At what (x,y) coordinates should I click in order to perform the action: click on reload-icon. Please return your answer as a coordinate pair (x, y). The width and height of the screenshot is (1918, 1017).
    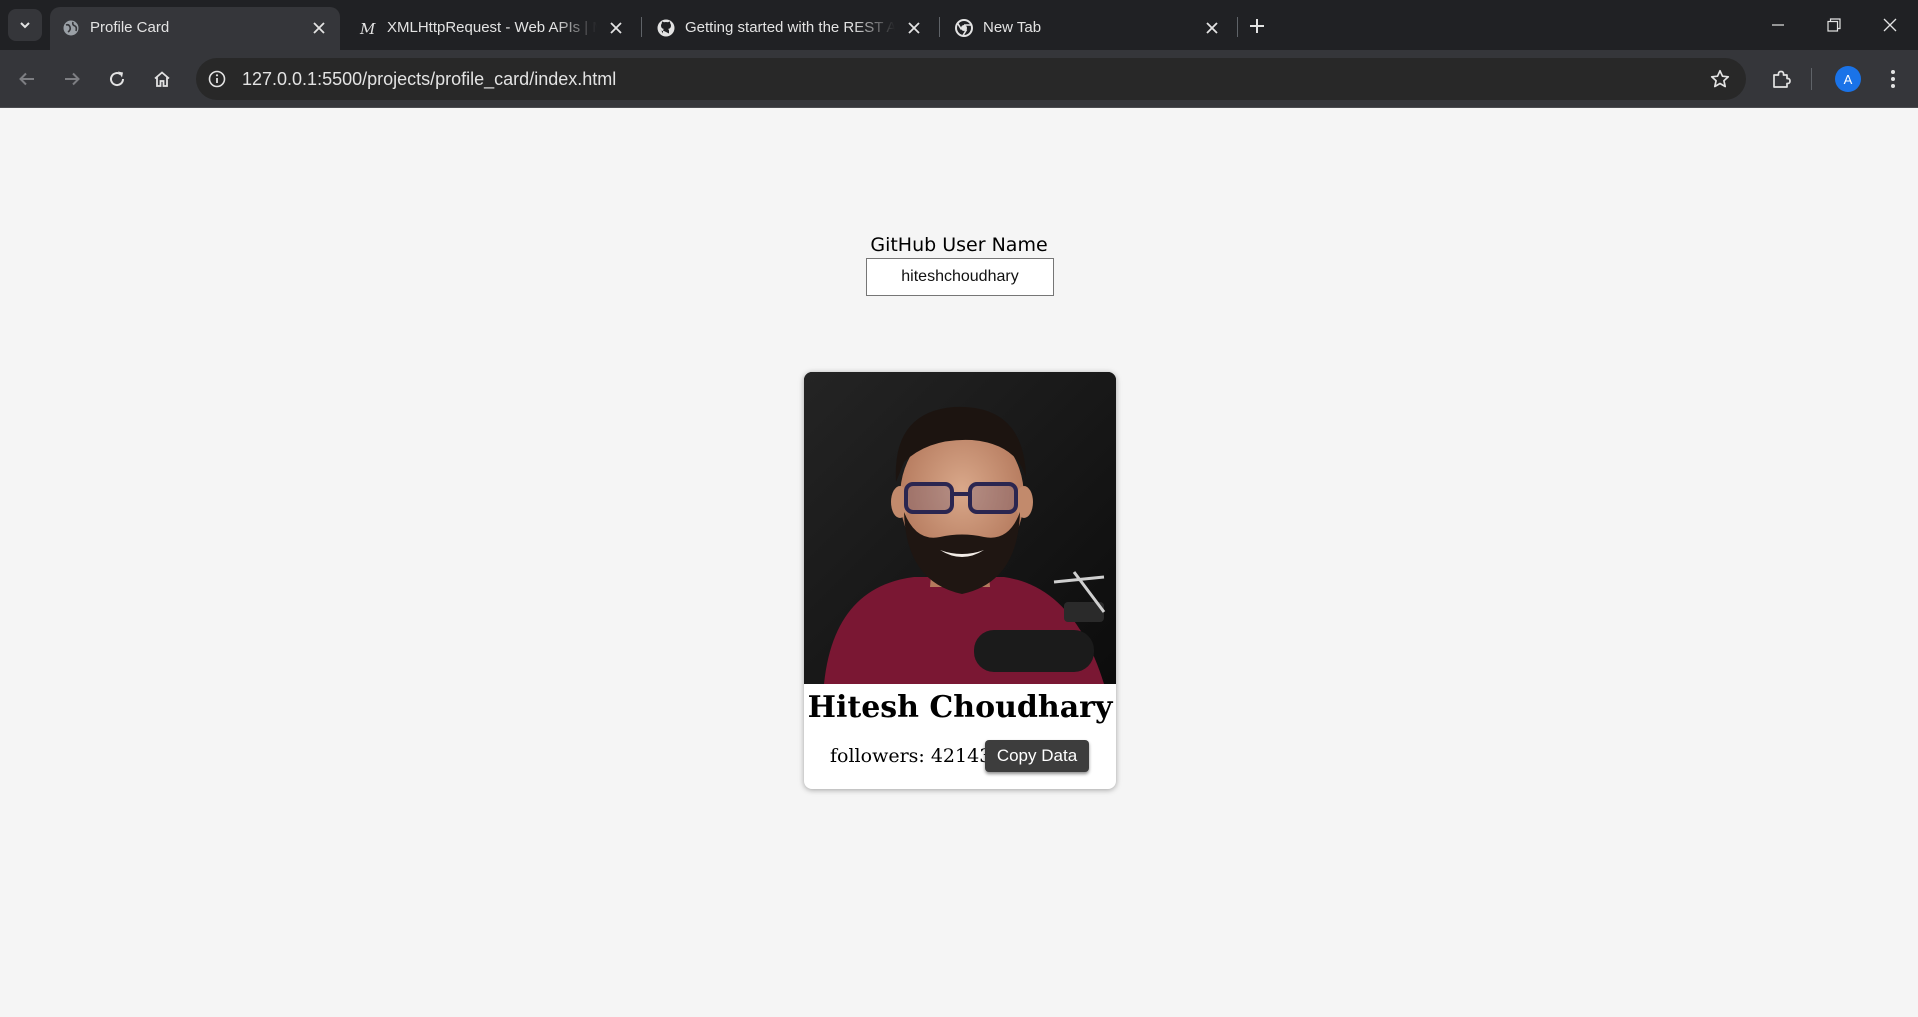
    Looking at the image, I should click on (117, 79).